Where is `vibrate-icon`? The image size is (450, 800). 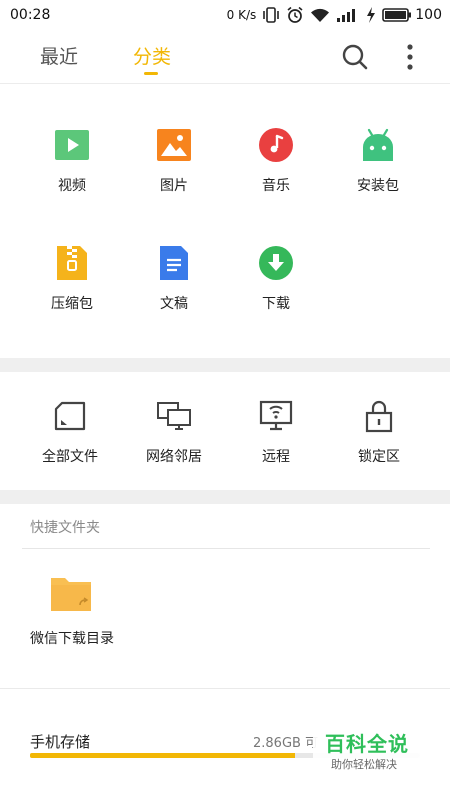
vibrate-icon is located at coordinates (271, 15).